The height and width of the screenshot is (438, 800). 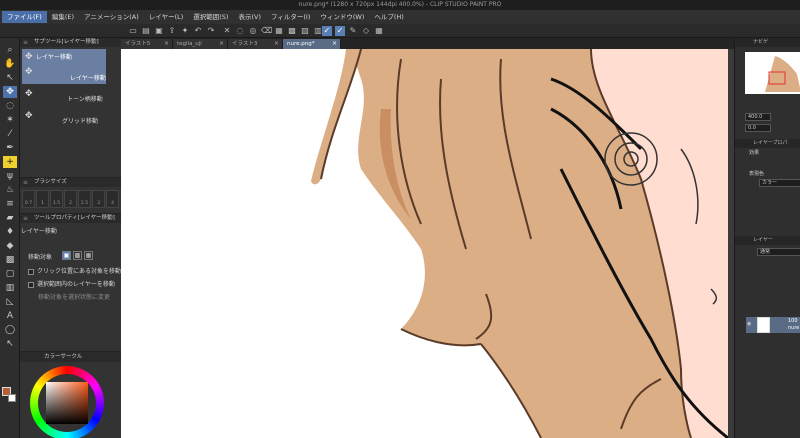 What do you see at coordinates (200, 44) in the screenshot?
I see `tab-tegila-uji: tegila_uji ×` at bounding box center [200, 44].